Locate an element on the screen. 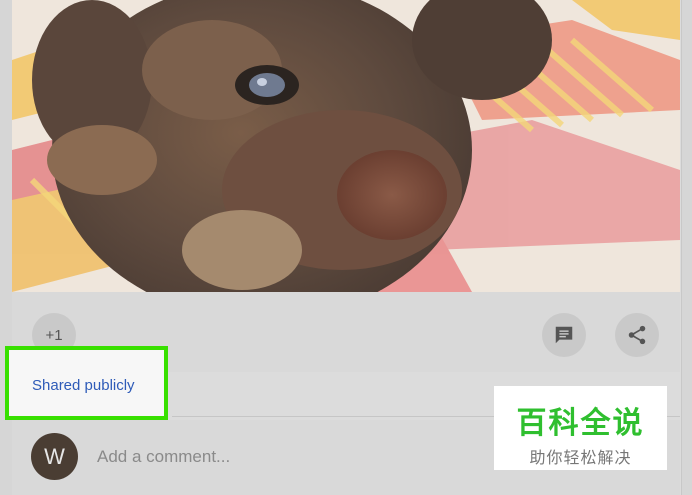 The height and width of the screenshot is (495, 692). share-button is located at coordinates (637, 335).